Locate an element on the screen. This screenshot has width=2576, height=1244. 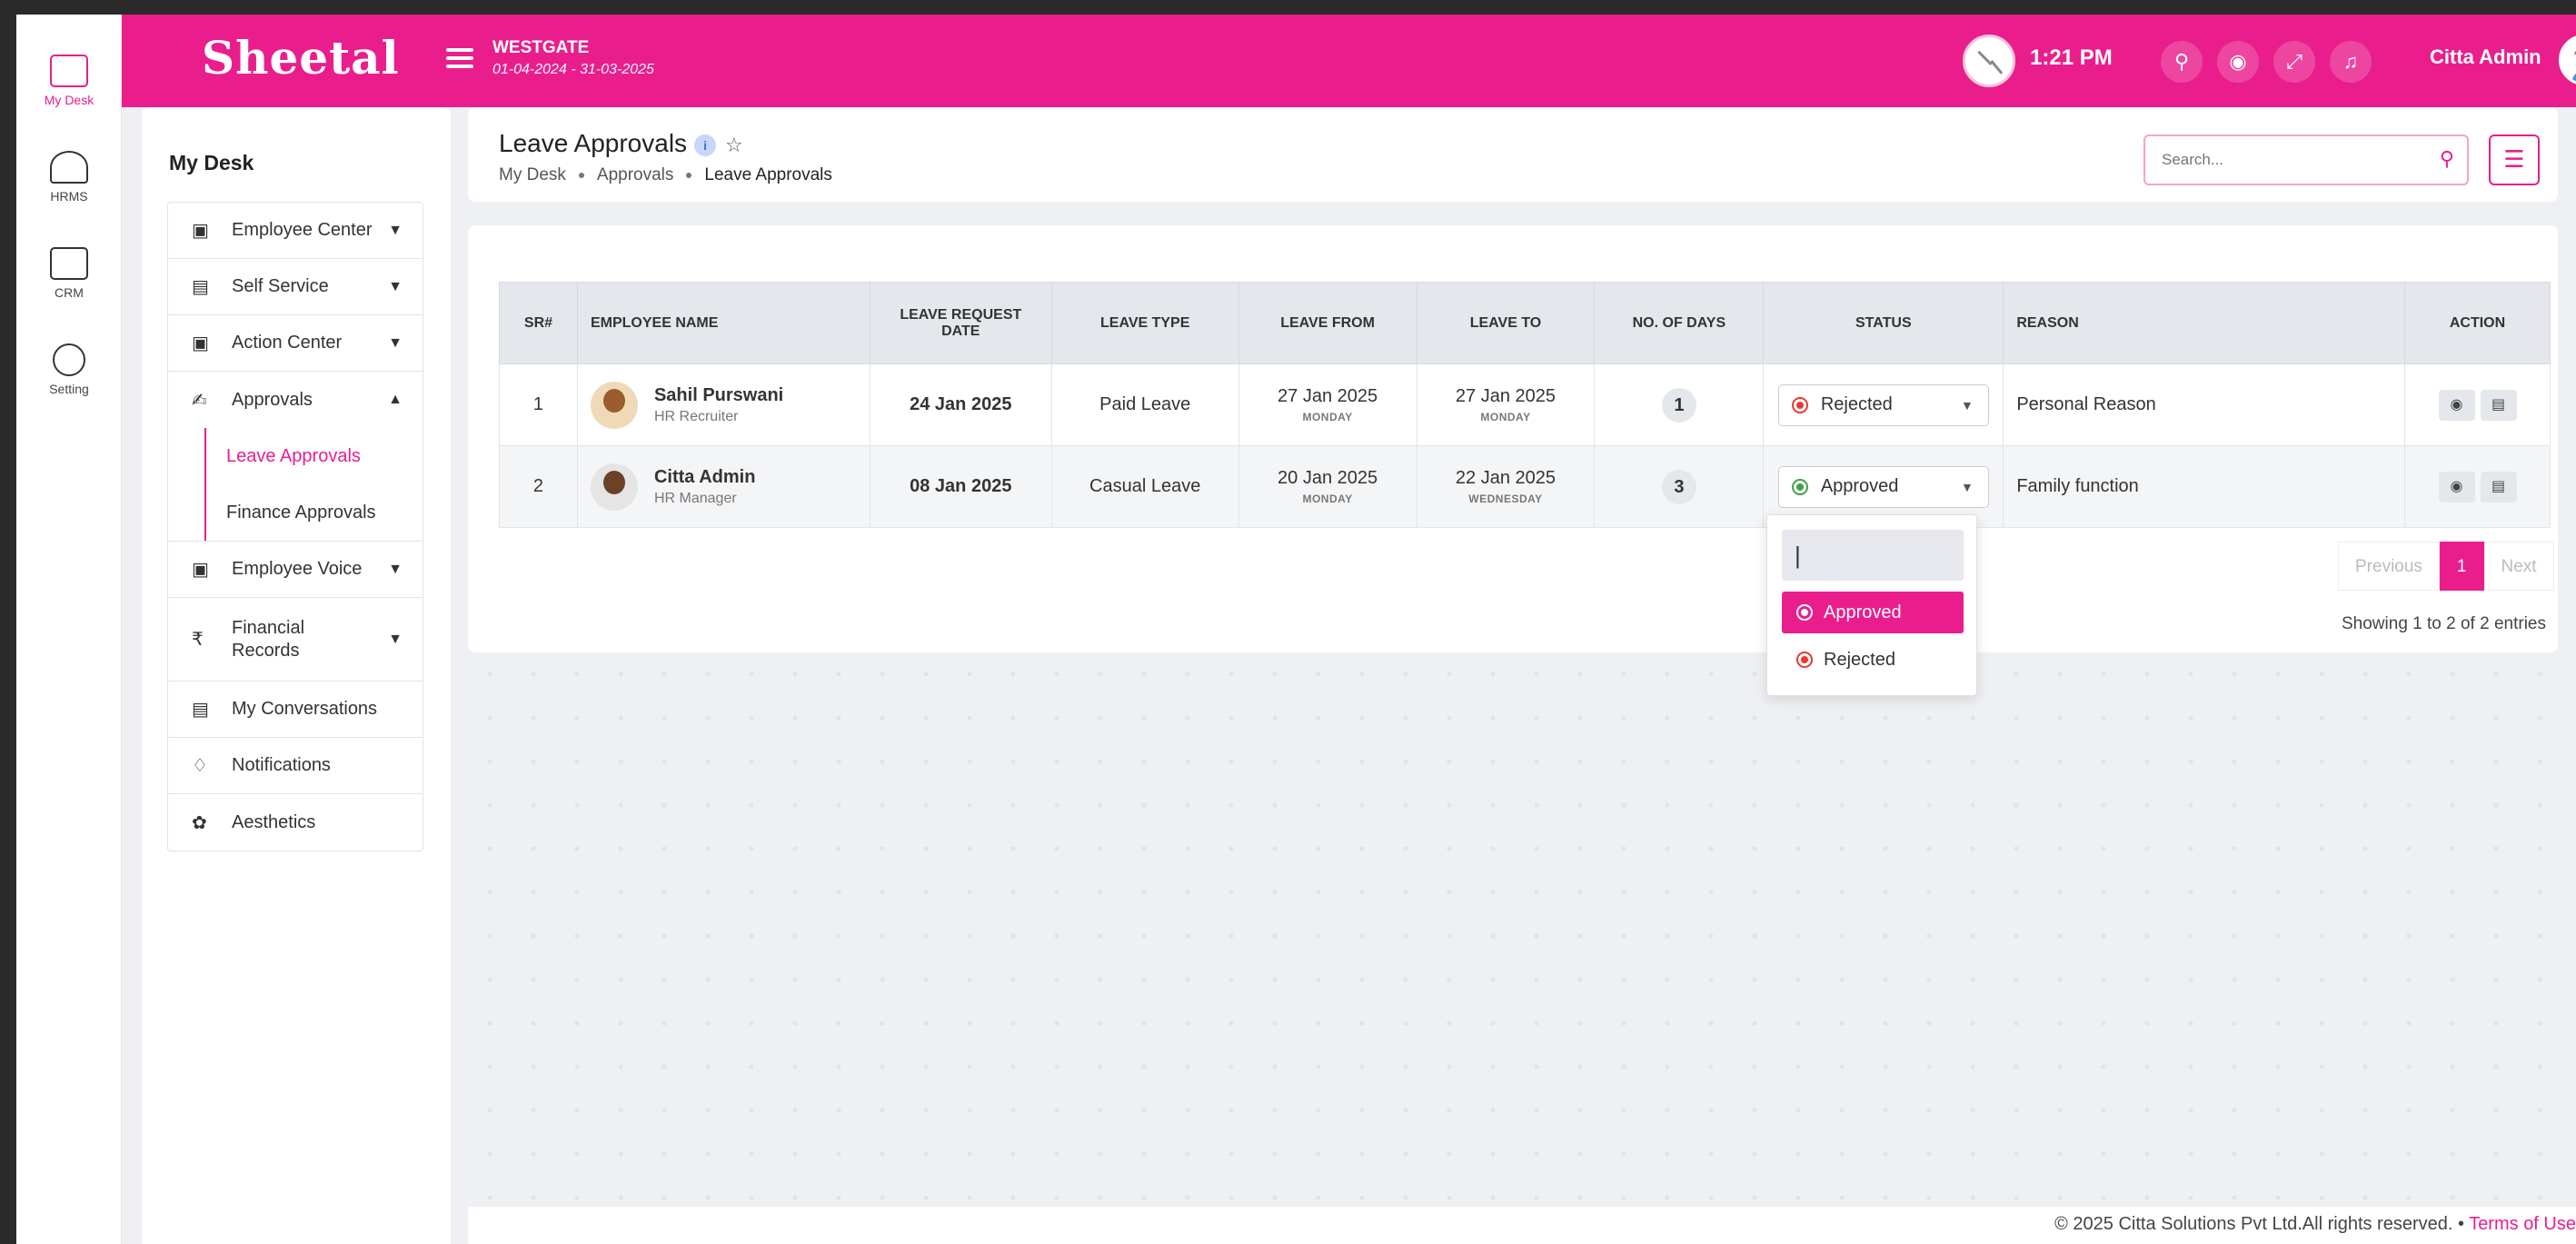
filter-button: ☰ is located at coordinates (2514, 159).